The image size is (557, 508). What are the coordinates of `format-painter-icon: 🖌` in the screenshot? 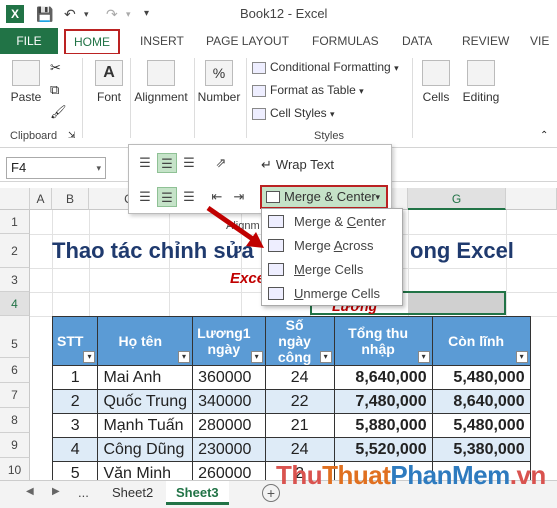 It's located at (58, 112).